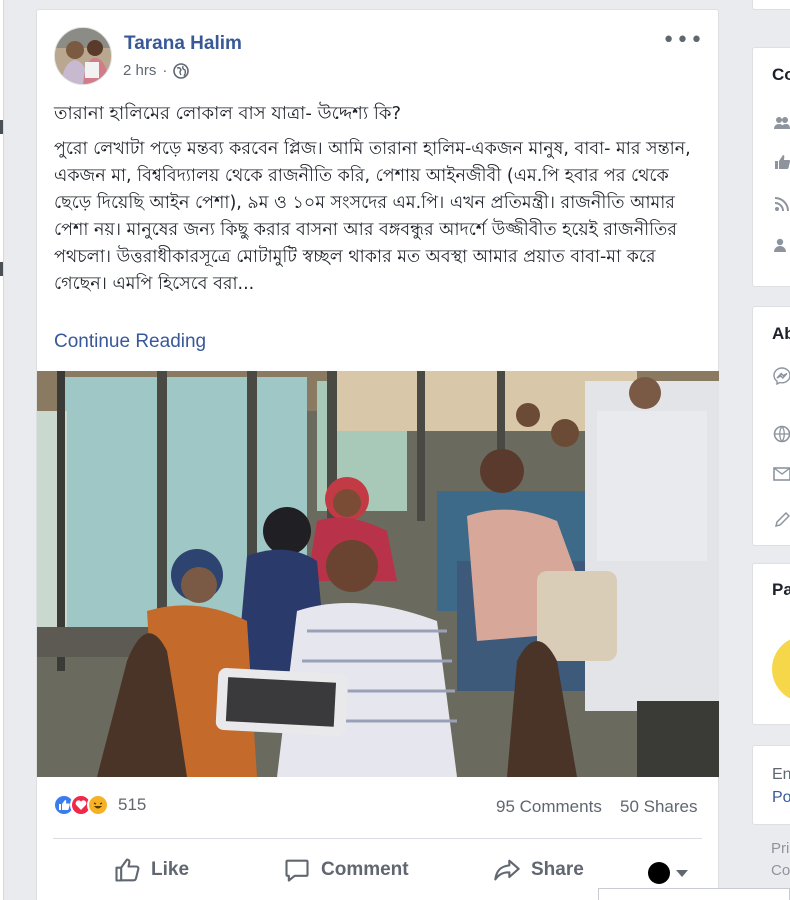 Image resolution: width=790 pixels, height=900 pixels. I want to click on reaction-summary: 515, so click(99, 805).